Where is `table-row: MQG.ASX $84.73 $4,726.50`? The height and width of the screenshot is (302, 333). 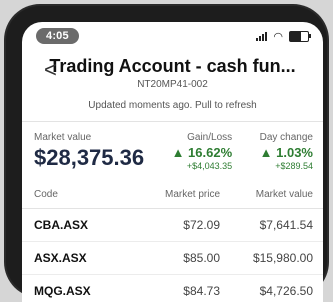
table-row: MQG.ASX $84.73 $4,726.50 is located at coordinates (172, 288).